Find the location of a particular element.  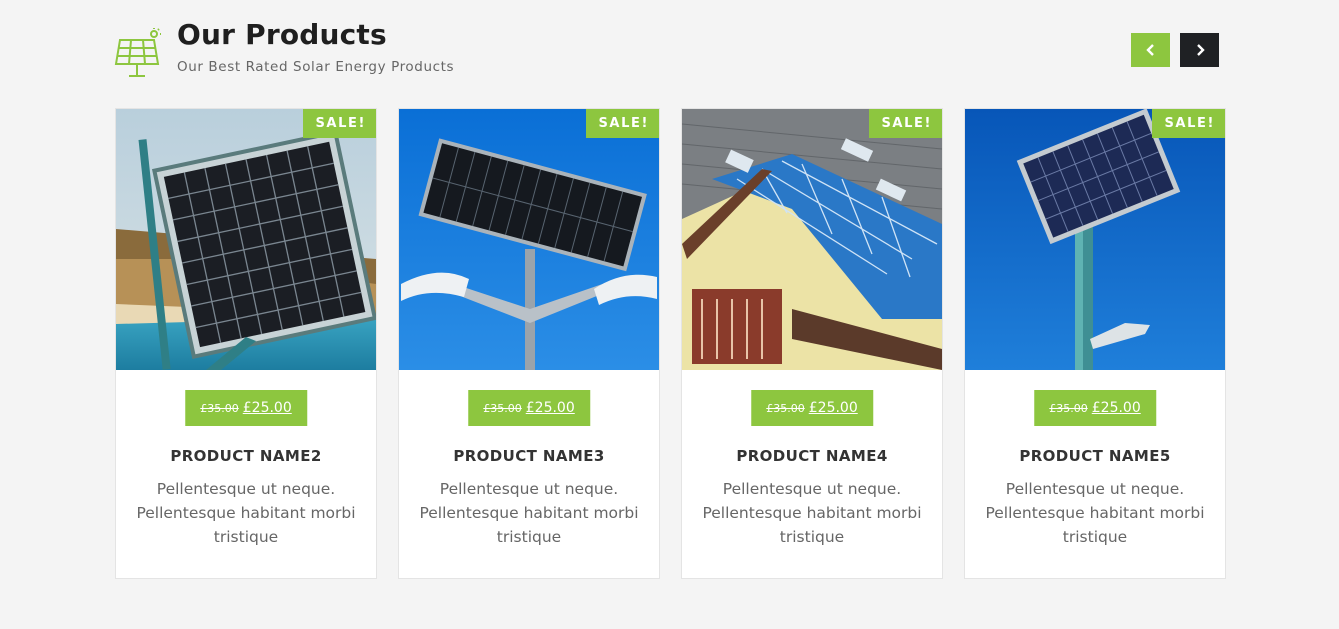

section-subtitle: Our Best Rated Solar Energy Products is located at coordinates (316, 67).